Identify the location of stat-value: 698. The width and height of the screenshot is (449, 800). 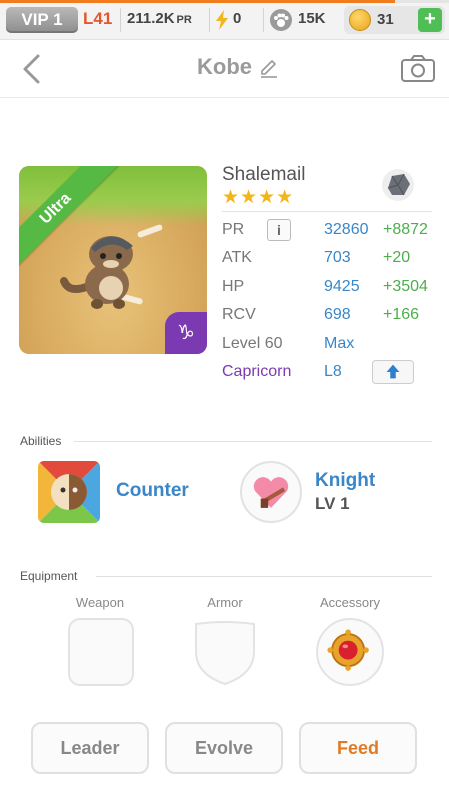
(337, 314).